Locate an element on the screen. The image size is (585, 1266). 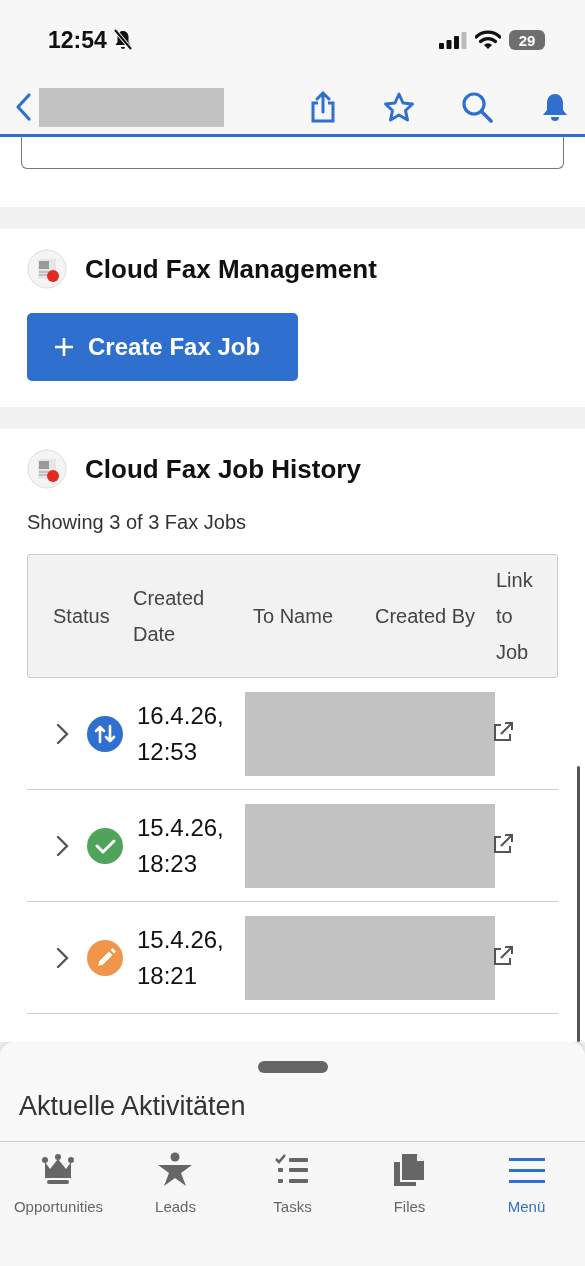
column-header: Link to Job is located at coordinates (514, 616).